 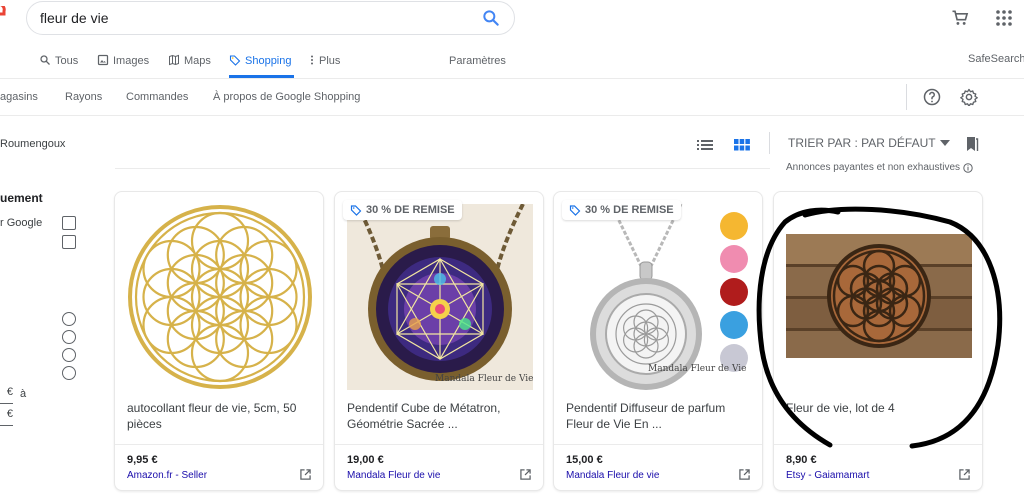 I want to click on metatron-cube-pendant-image, so click(x=440, y=297).